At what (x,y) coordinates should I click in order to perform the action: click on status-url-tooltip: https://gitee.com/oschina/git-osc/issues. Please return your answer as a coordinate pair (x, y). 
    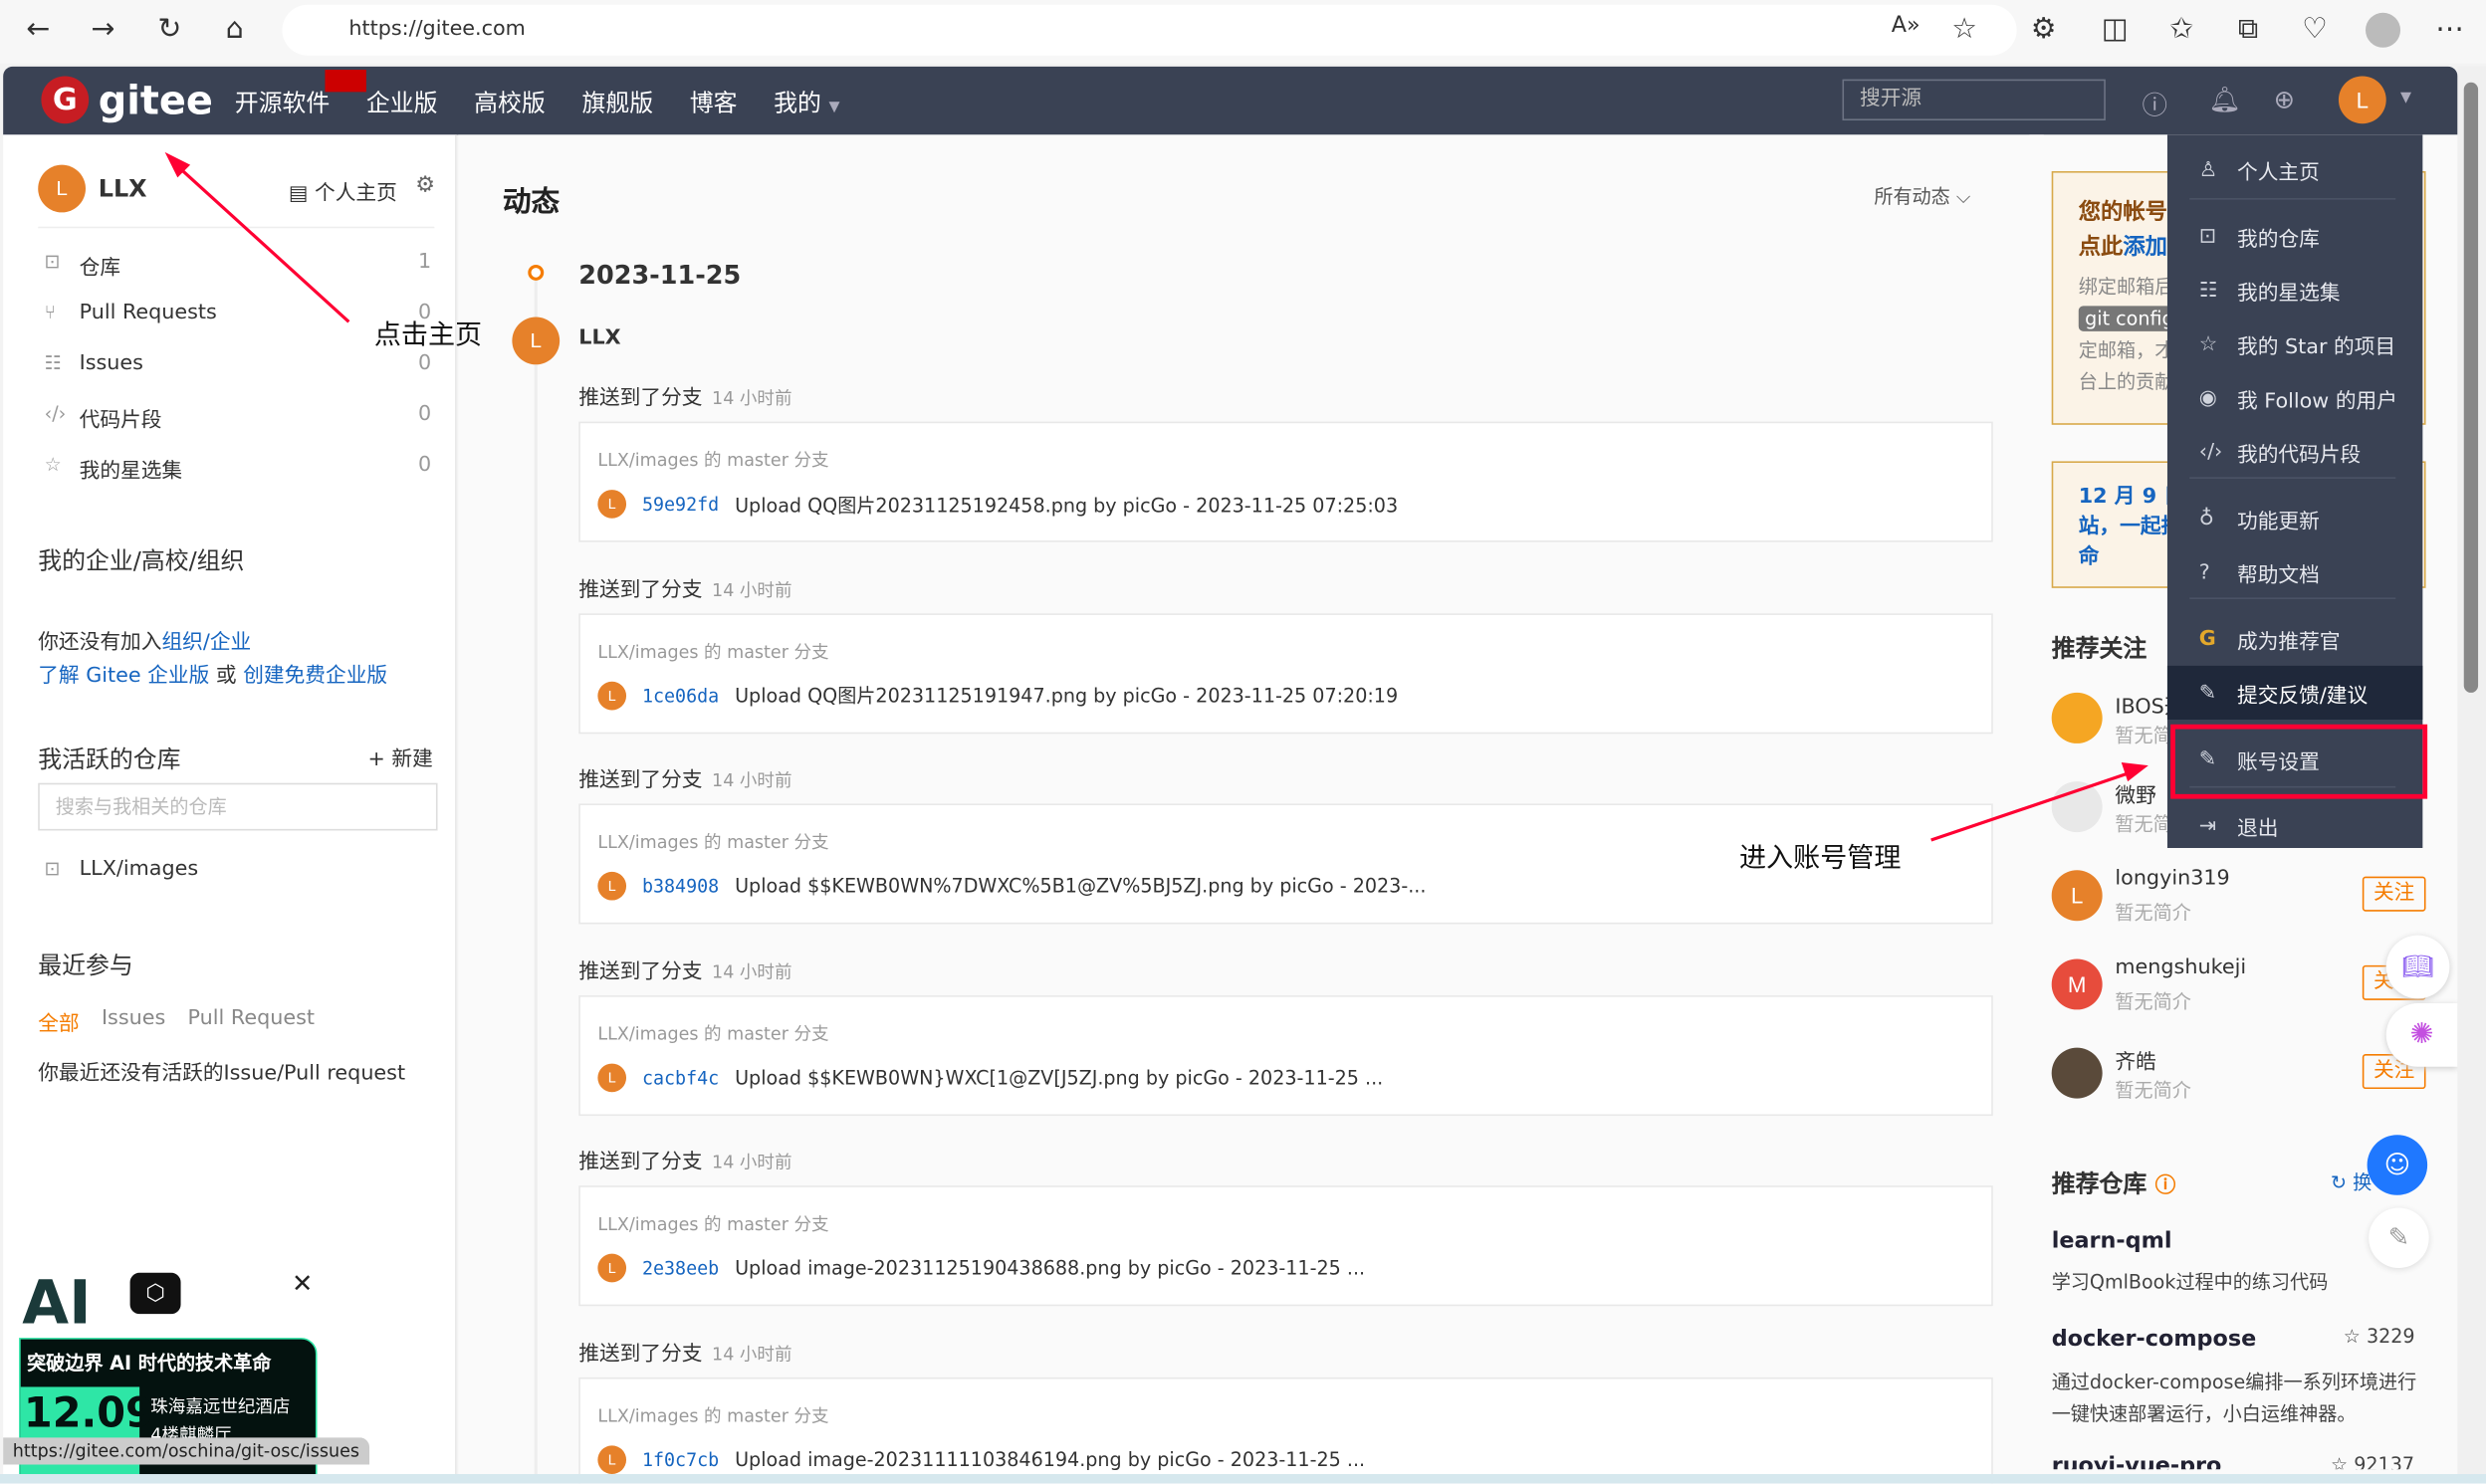
    Looking at the image, I should click on (186, 1451).